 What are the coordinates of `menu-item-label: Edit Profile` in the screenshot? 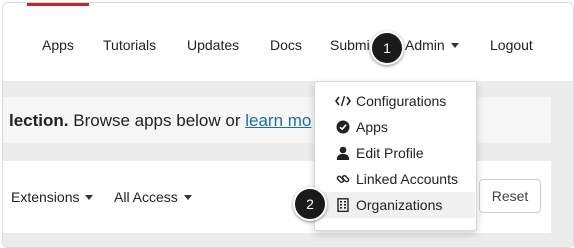 It's located at (390, 153).